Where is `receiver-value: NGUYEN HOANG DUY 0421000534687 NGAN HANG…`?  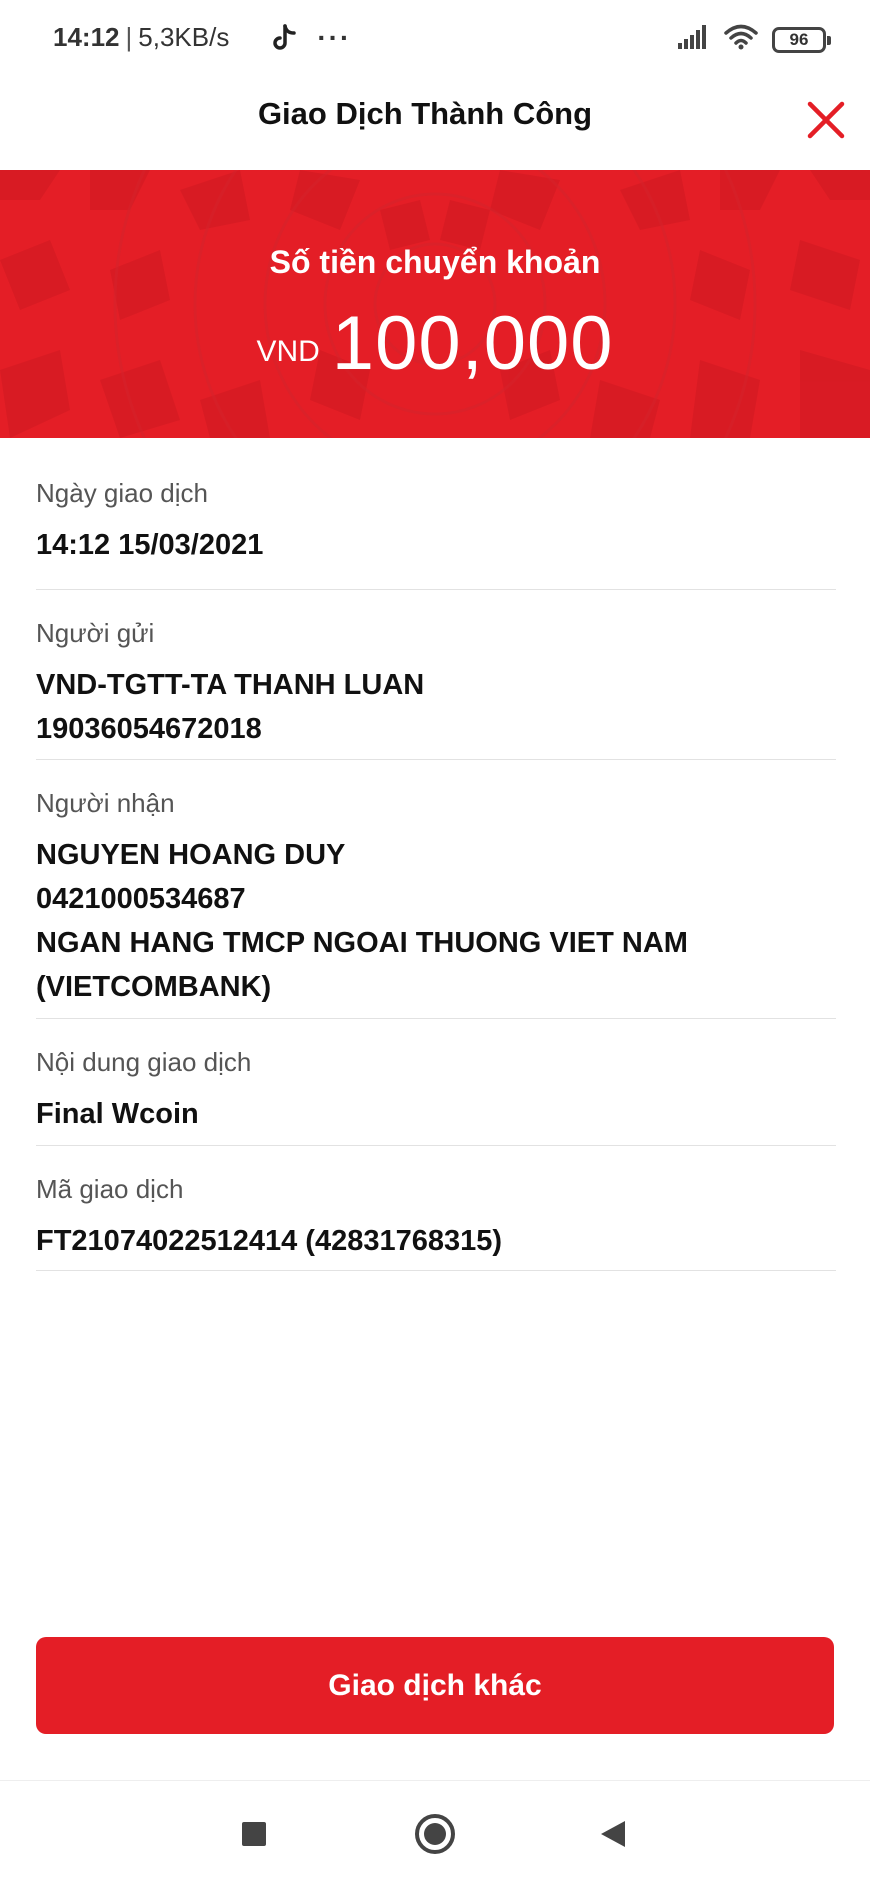 receiver-value: NGUYEN HOANG DUY 0421000534687 NGAN HANG… is located at coordinates (436, 921).